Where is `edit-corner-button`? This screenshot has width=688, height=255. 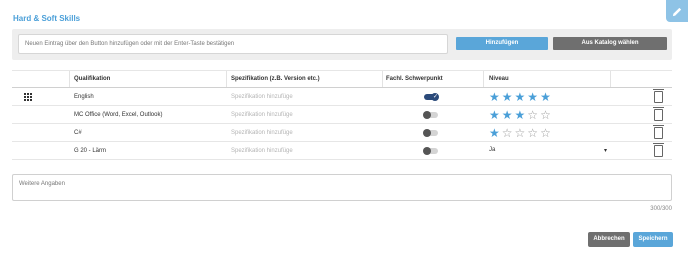 edit-corner-button is located at coordinates (677, 11).